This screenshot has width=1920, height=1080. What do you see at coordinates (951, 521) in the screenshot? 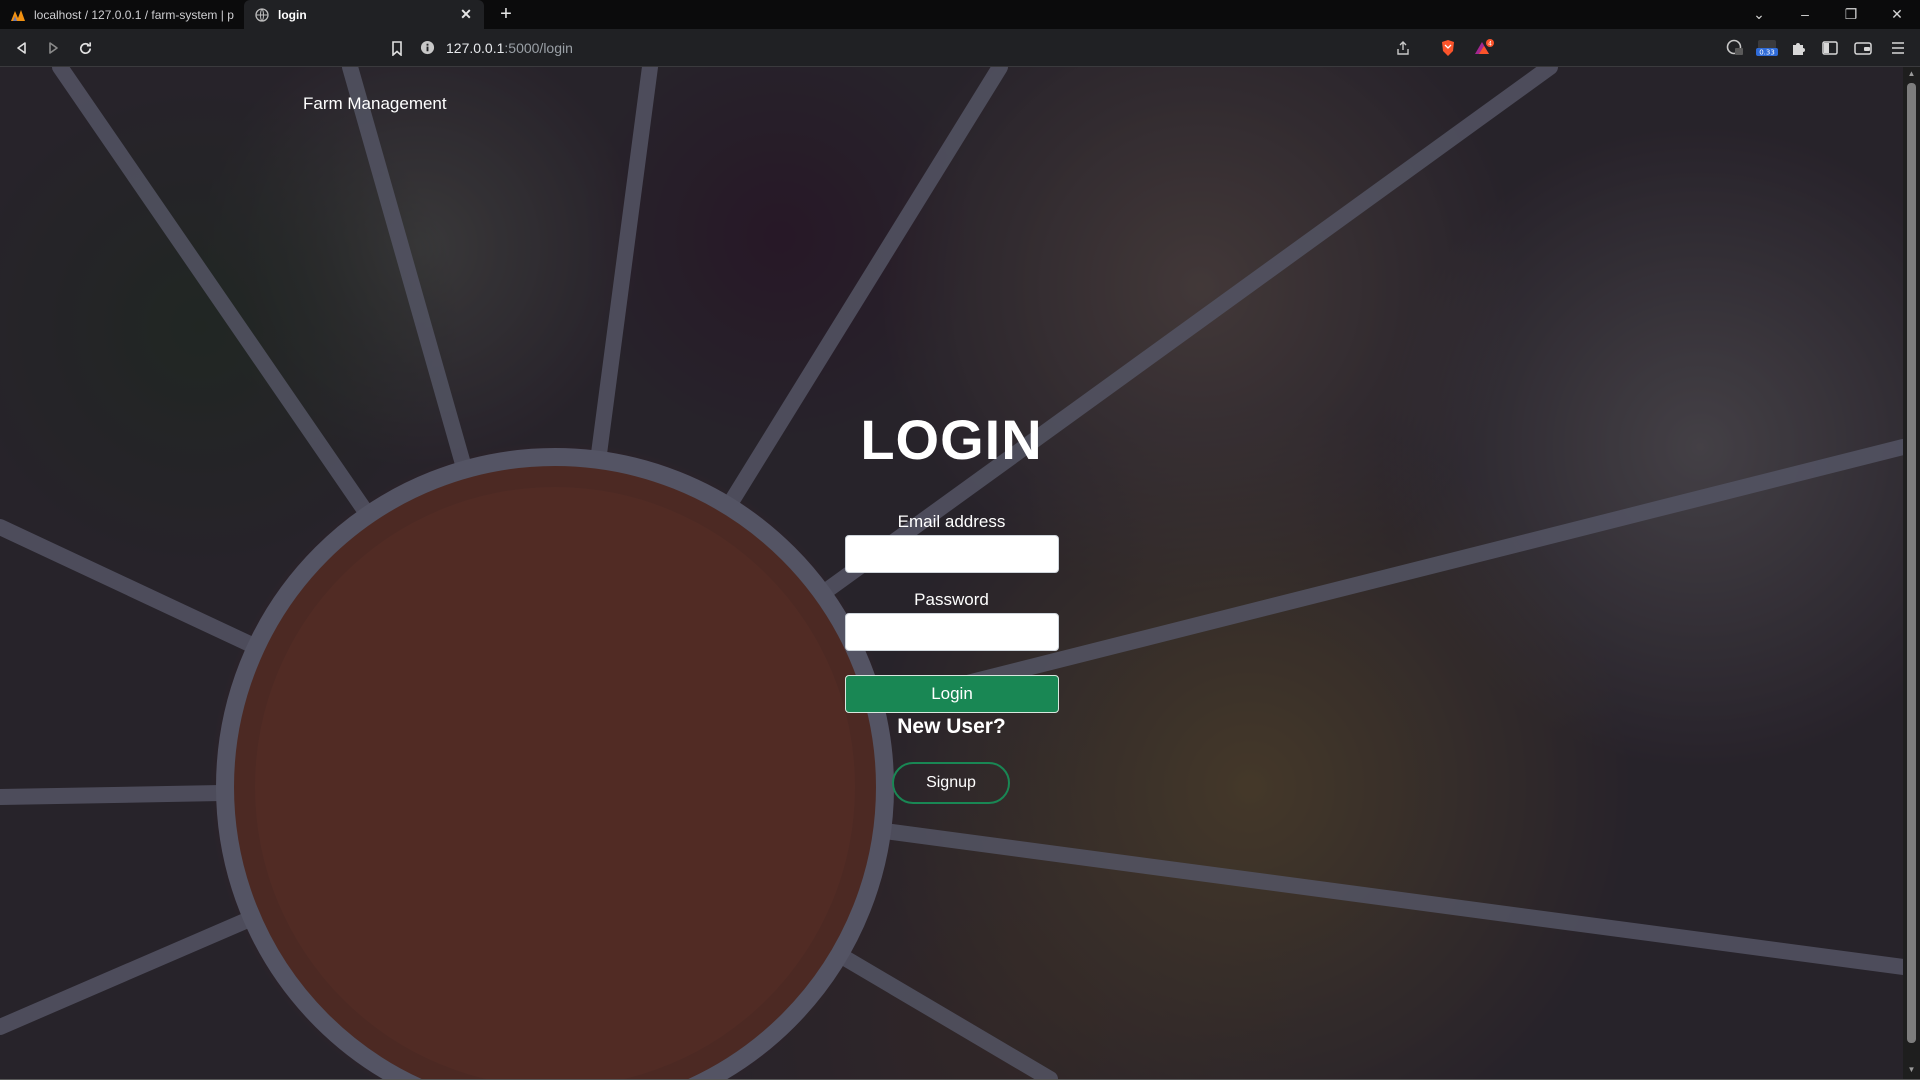
I see `email-label: Email address` at bounding box center [951, 521].